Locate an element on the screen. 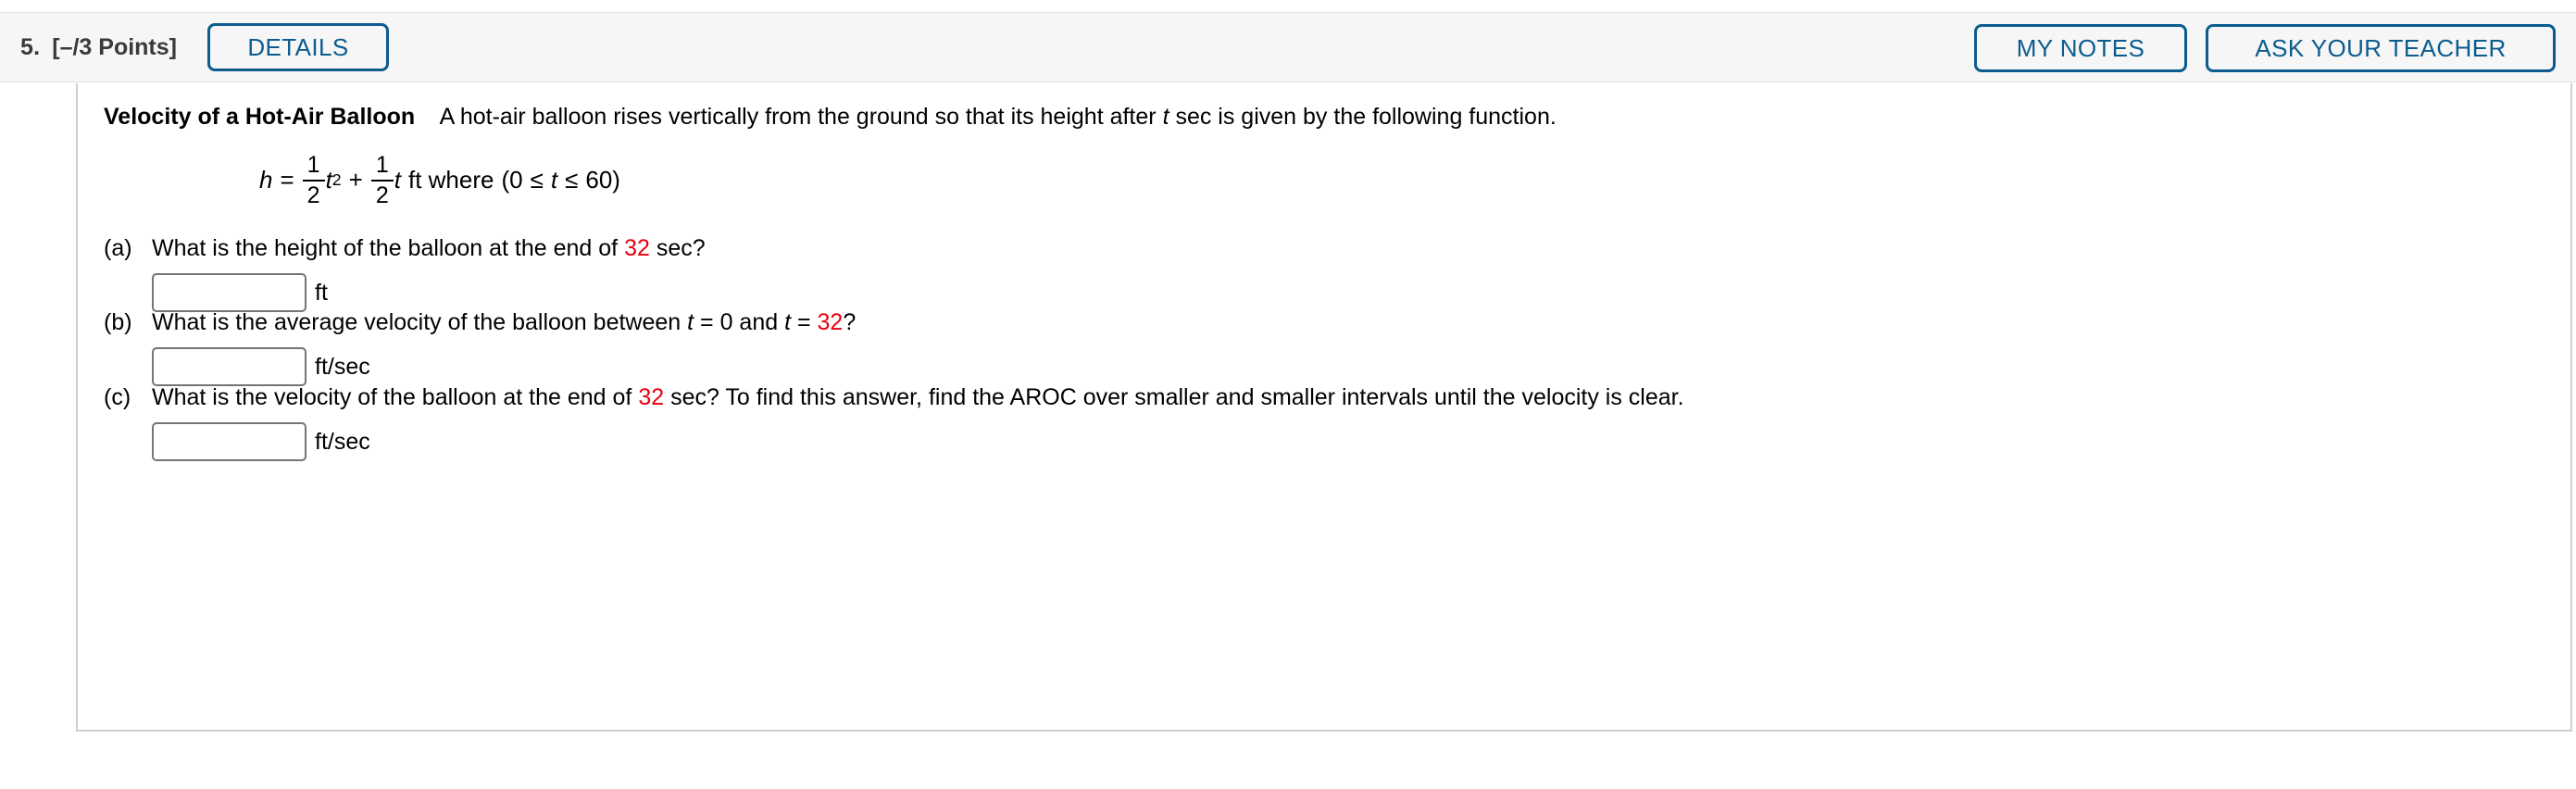 This screenshot has width=2576, height=789. part-c-unit-label: ft/sec is located at coordinates (343, 441).